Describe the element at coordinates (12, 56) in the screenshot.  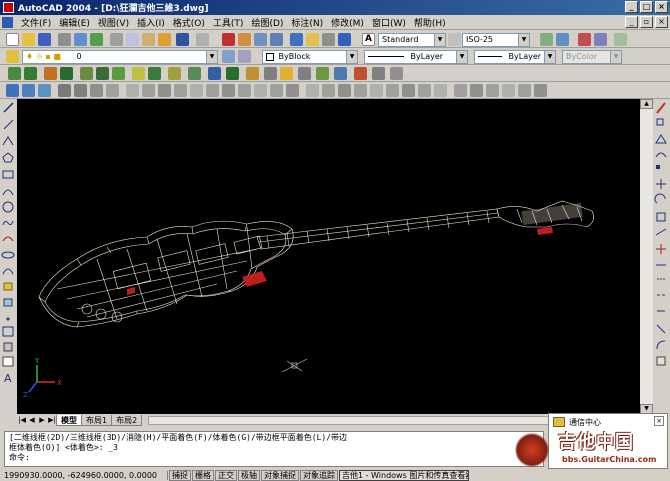
I see `layer-manager-icon` at that location.